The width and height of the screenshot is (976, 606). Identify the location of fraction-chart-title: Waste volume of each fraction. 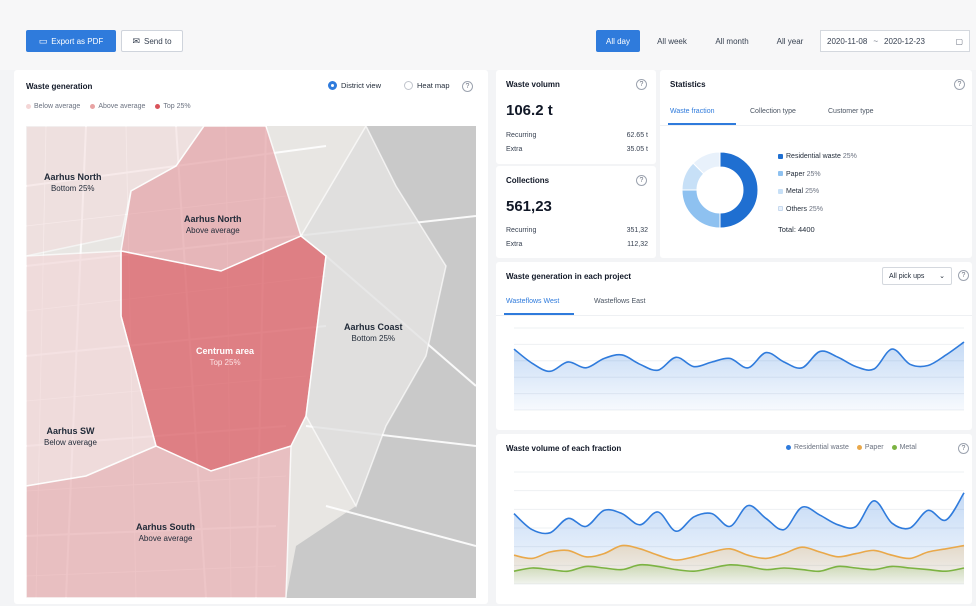
(564, 448).